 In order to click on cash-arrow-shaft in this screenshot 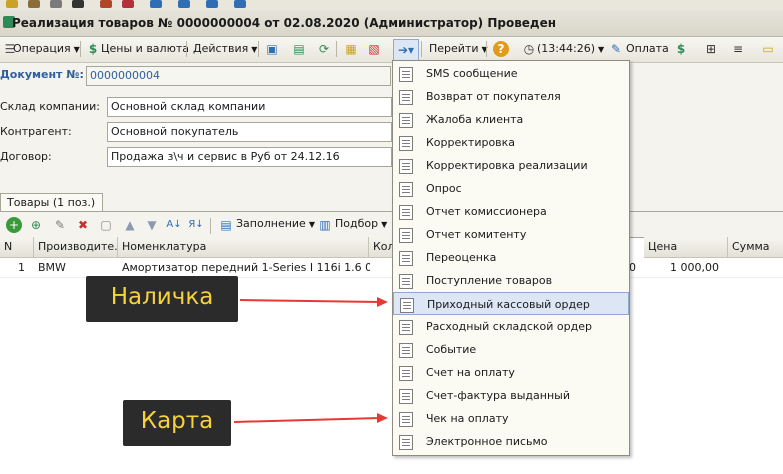, I will do `click(310, 301)`.